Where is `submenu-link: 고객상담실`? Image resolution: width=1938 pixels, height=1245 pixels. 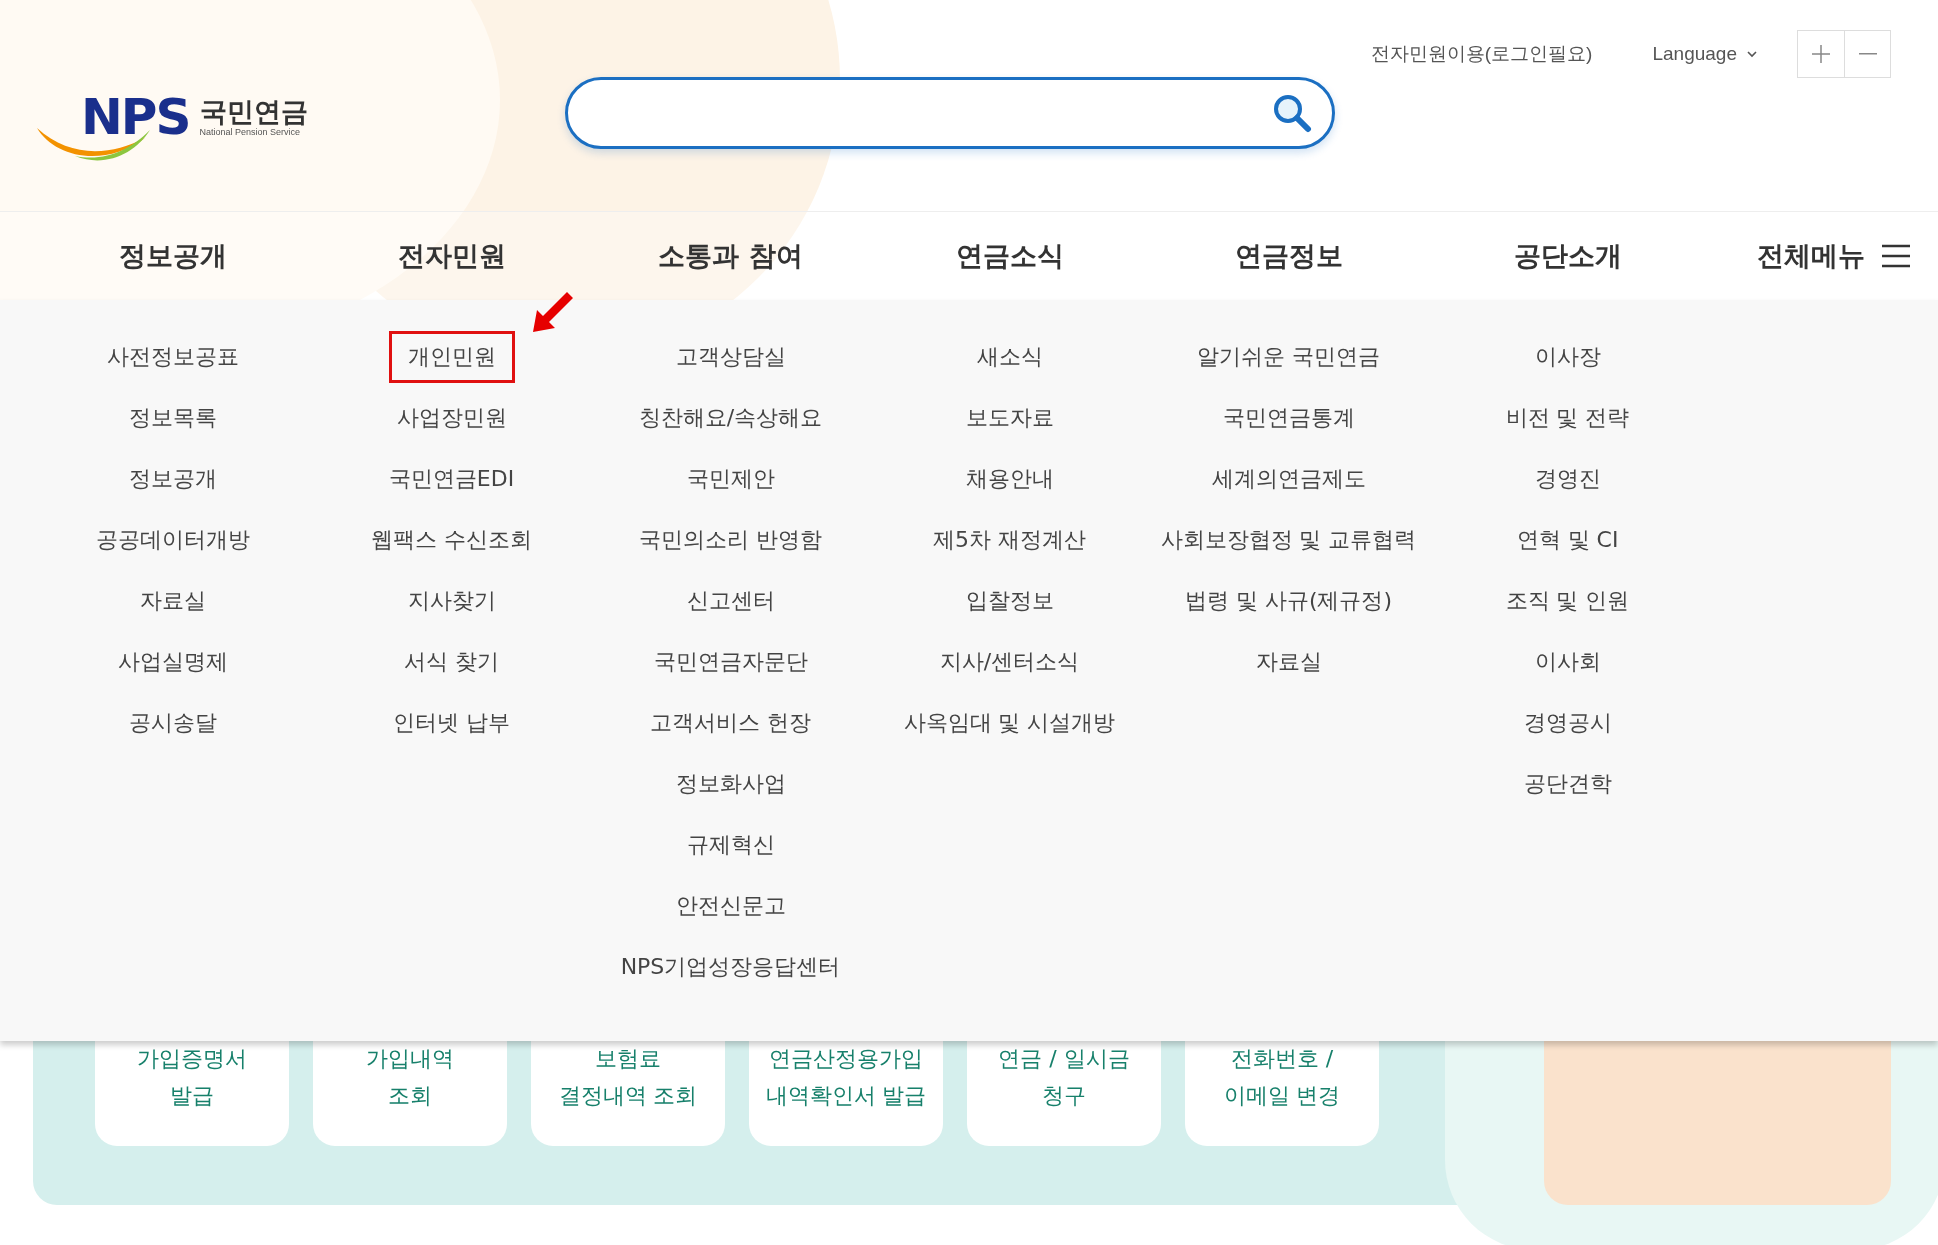 submenu-link: 고객상담실 is located at coordinates (730, 356).